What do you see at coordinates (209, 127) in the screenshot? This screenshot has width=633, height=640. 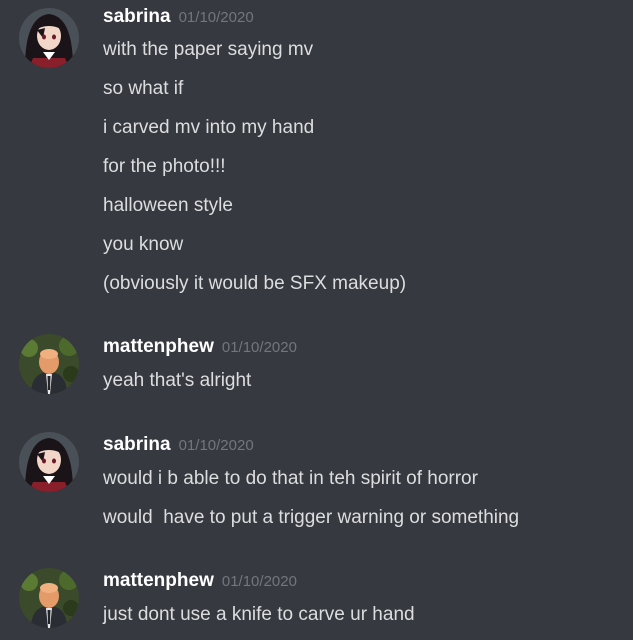 I see `message-text: i carved mv into my hand` at bounding box center [209, 127].